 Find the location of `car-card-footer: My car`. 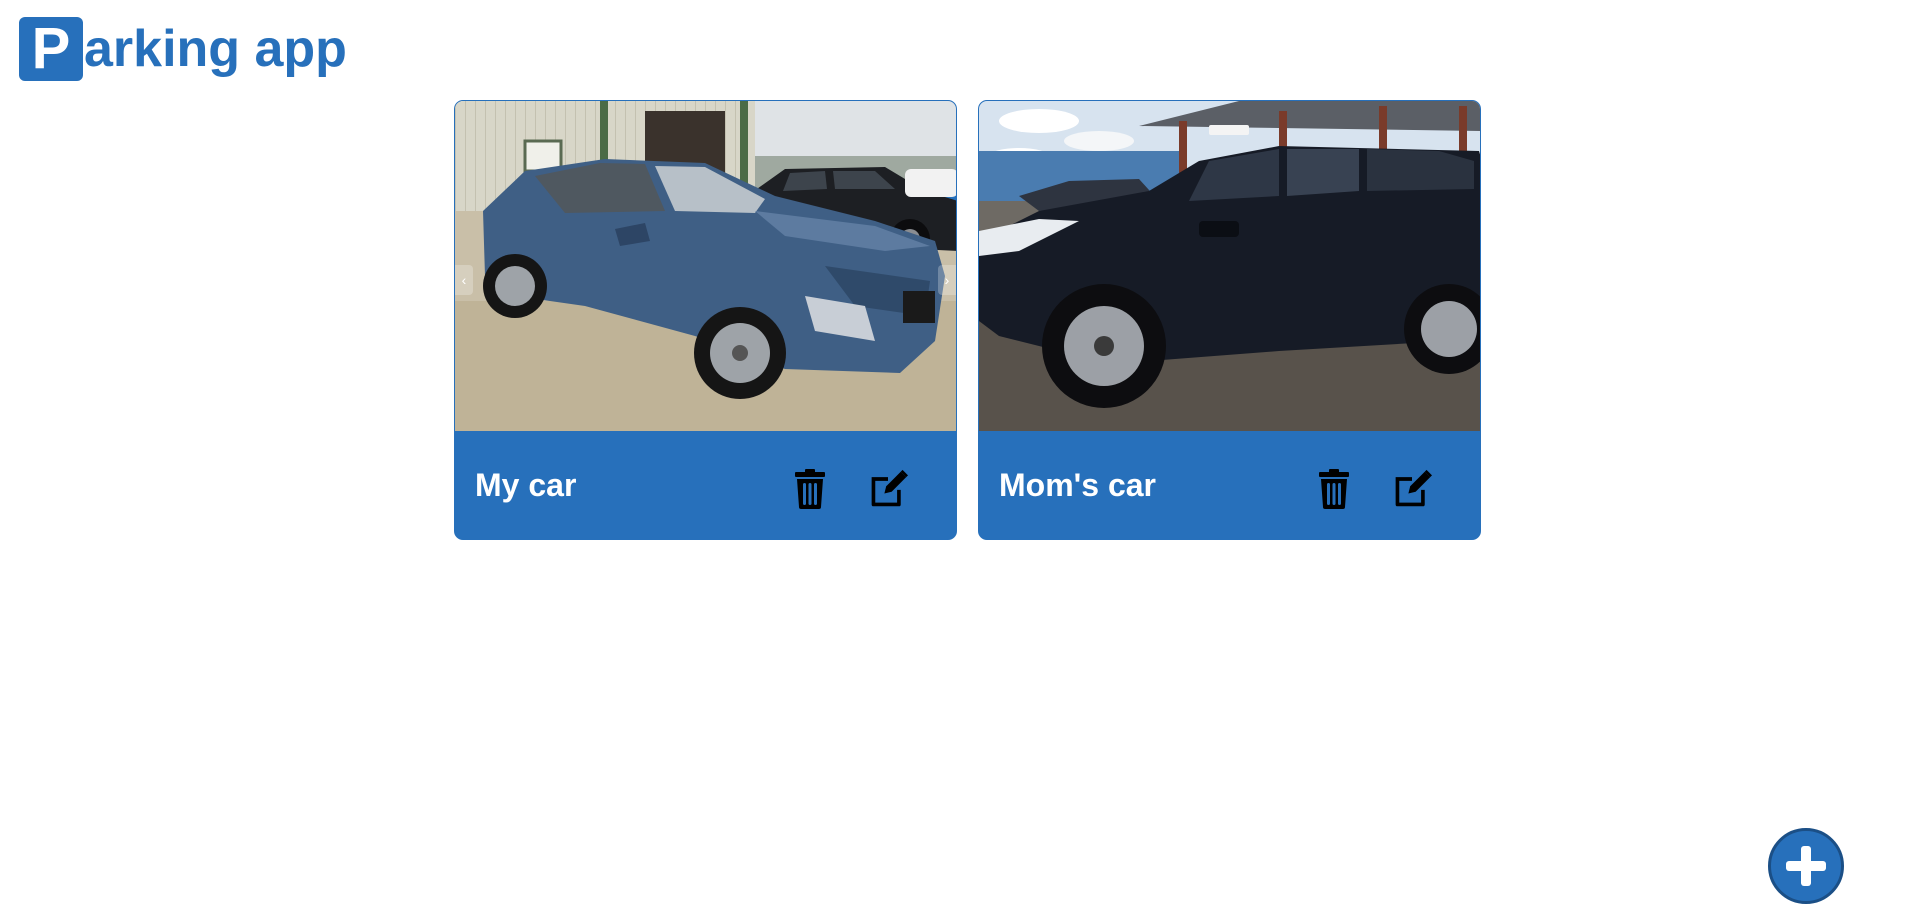

car-card-footer: My car is located at coordinates (705, 485).